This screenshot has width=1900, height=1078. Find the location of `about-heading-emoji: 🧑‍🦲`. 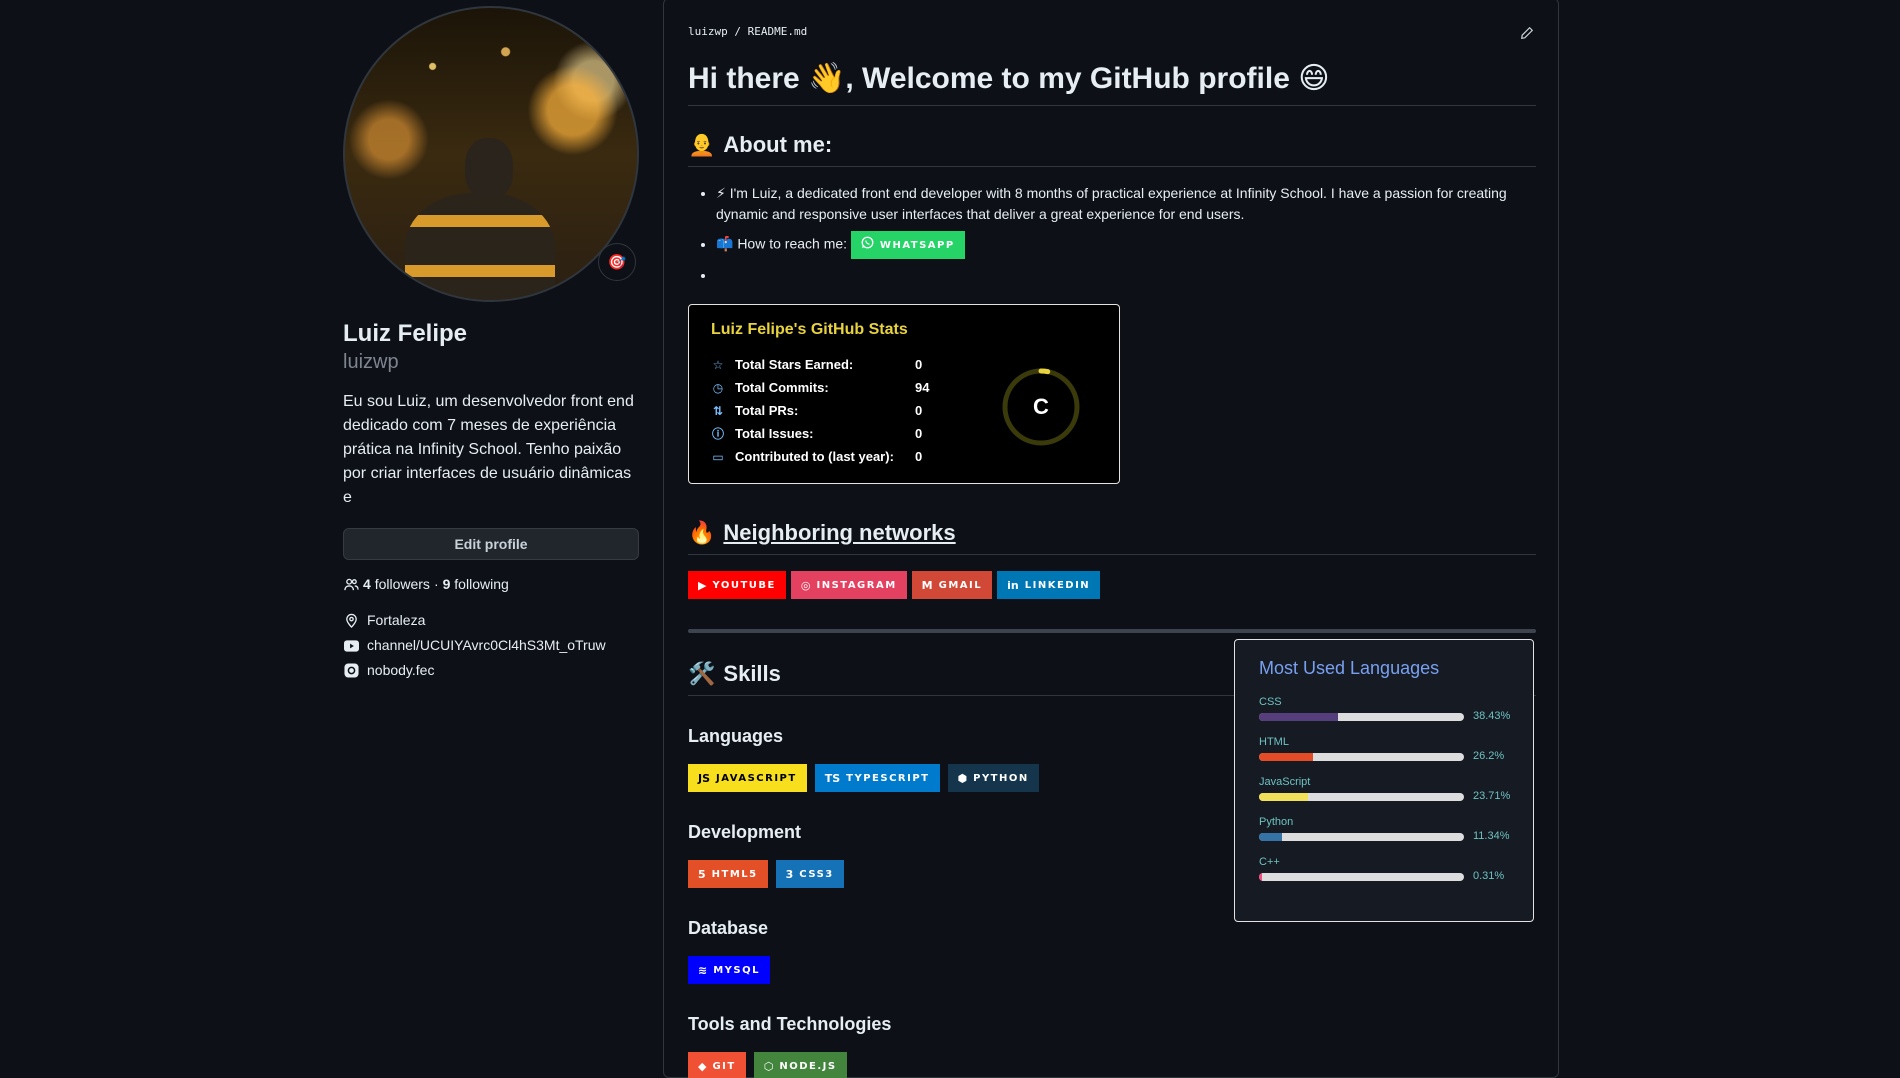

about-heading-emoji: 🧑‍🦲 is located at coordinates (702, 144).